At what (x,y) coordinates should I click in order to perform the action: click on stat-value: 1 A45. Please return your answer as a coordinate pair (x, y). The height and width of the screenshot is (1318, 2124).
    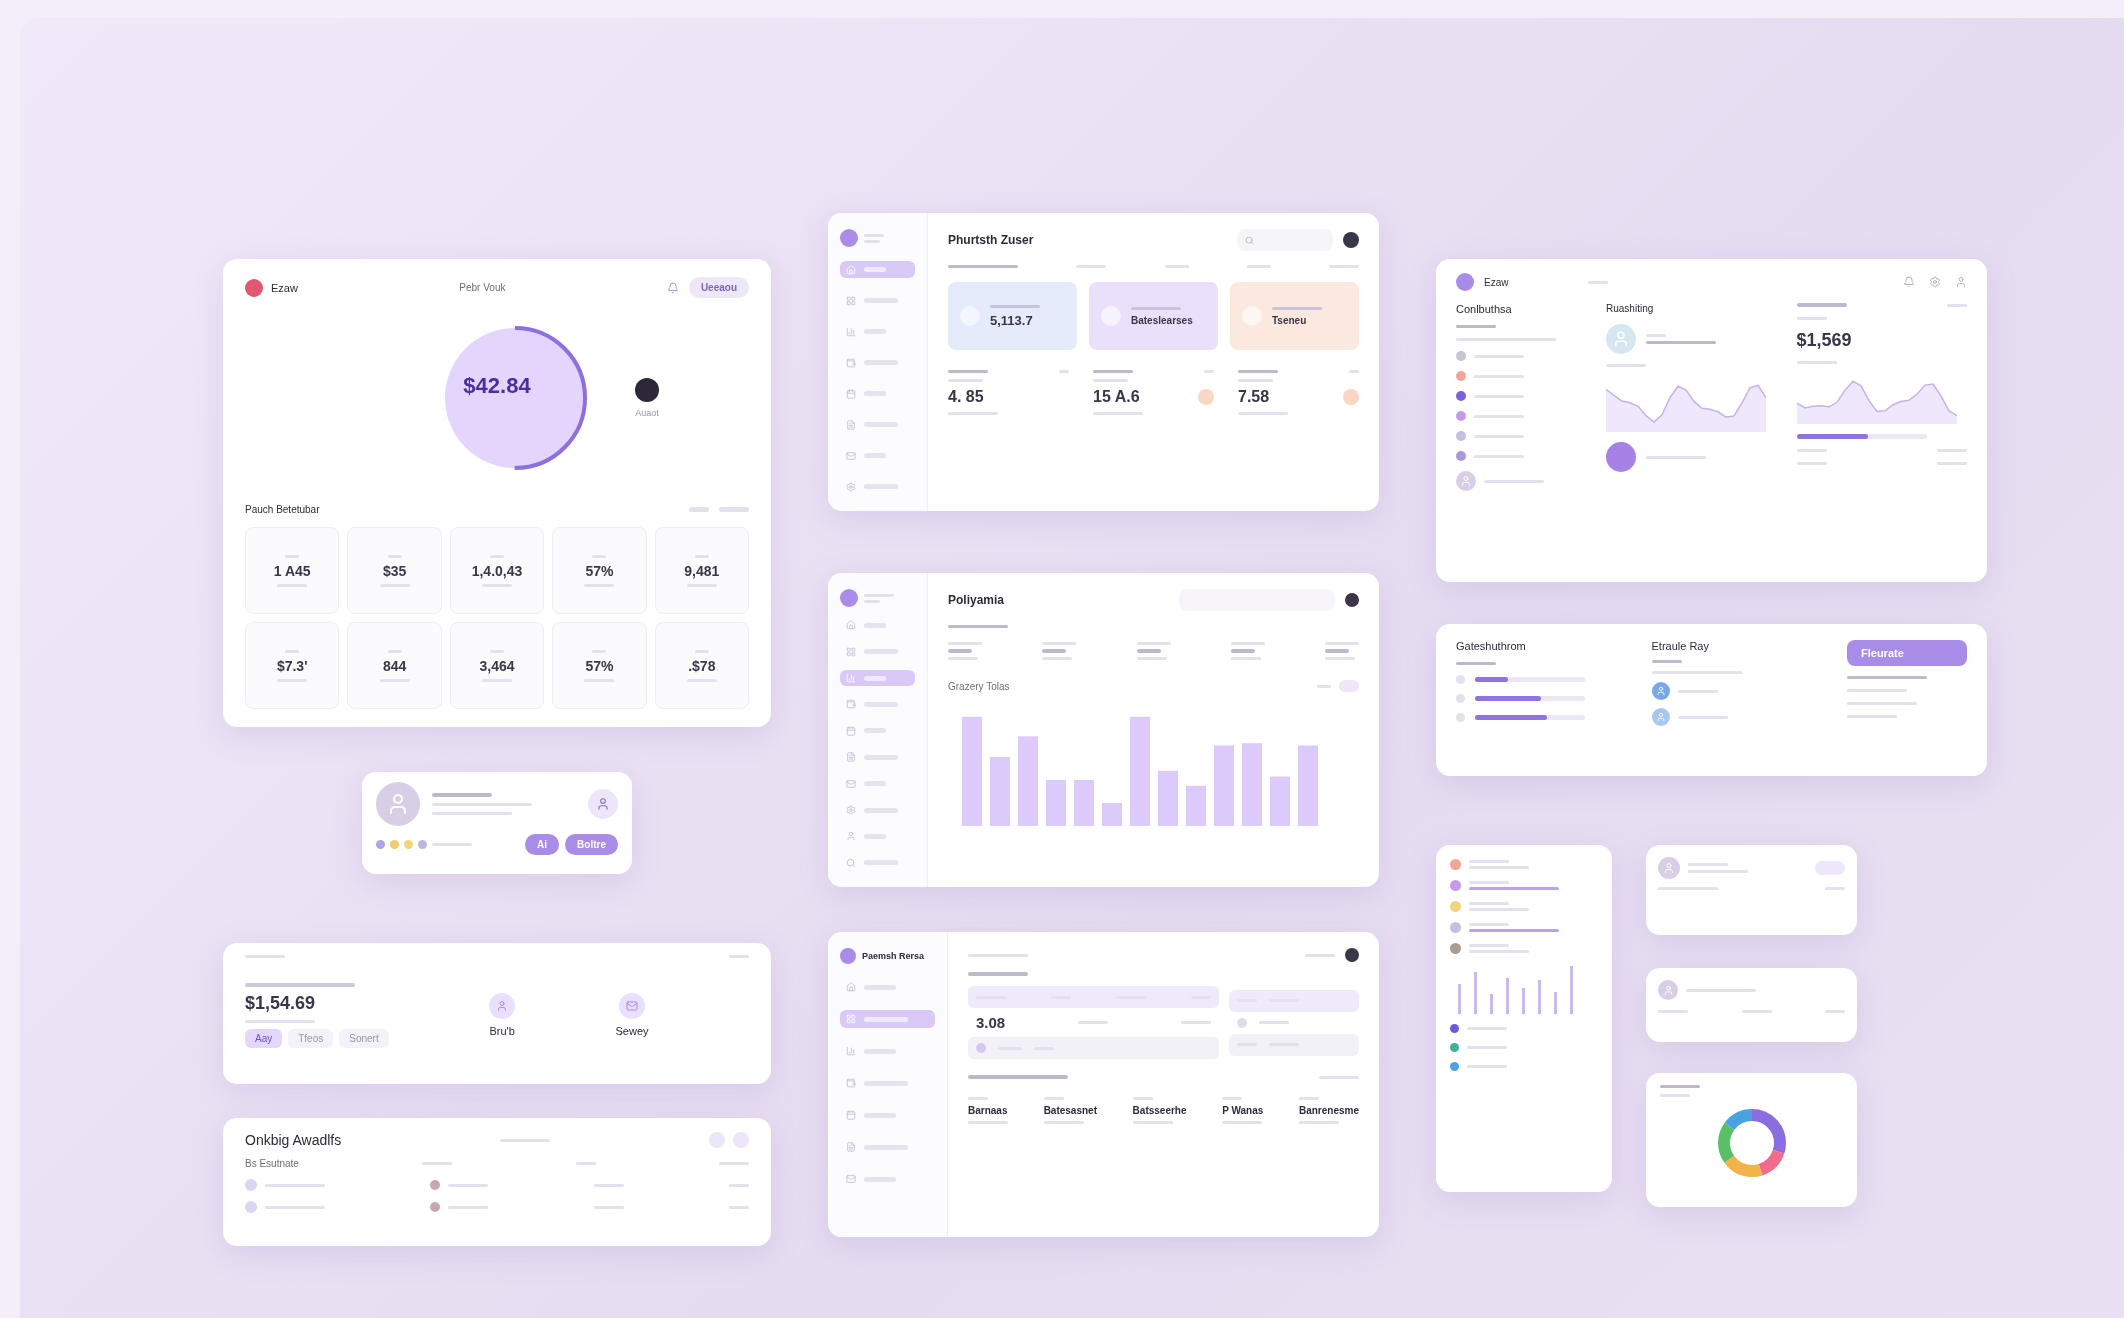
    Looking at the image, I should click on (292, 570).